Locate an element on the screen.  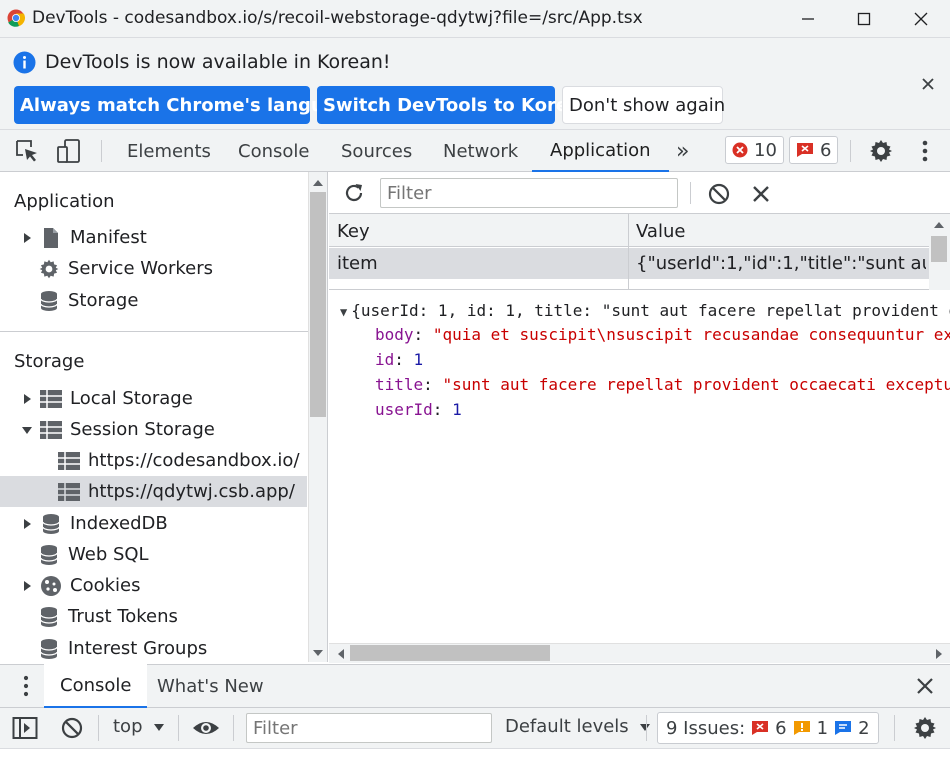
drawer-close-button is located at coordinates (925, 686).